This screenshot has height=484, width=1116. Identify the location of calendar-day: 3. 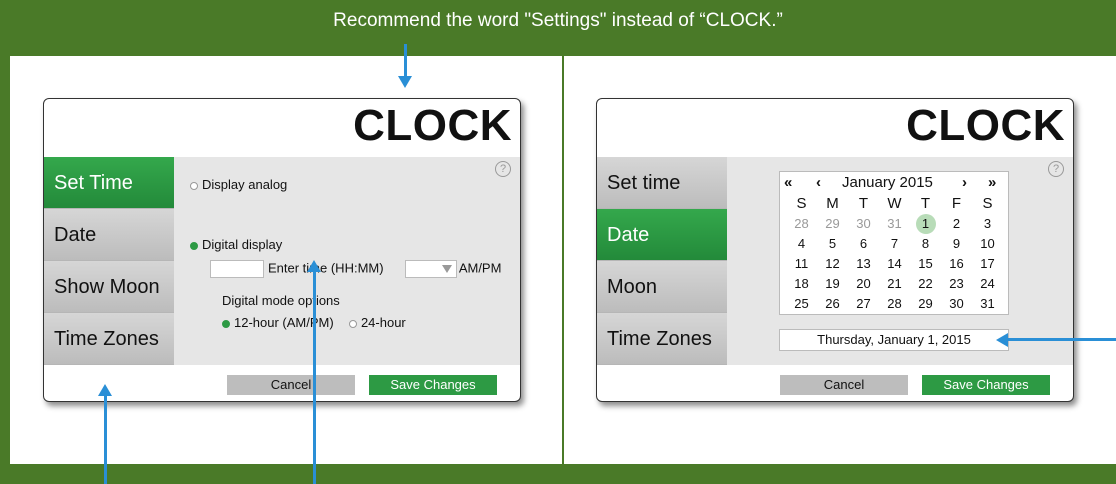
(987, 224).